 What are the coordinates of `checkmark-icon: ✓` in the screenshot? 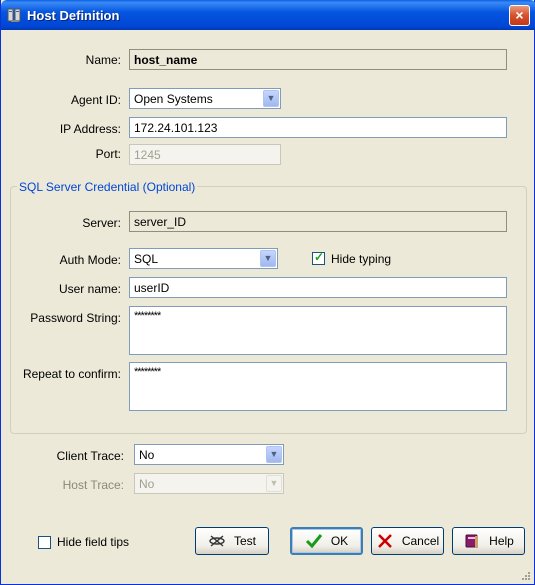 It's located at (319, 257).